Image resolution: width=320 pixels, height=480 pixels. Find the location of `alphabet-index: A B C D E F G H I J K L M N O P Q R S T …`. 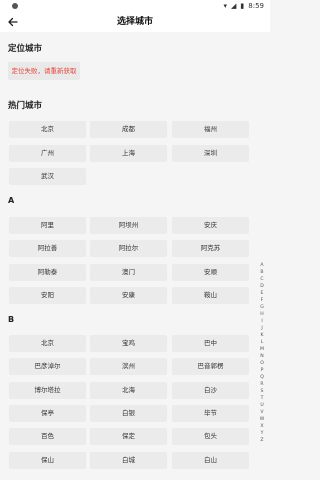

alphabet-index: A B C D E F G H I J K L M N O P Q R S T … is located at coordinates (262, 353).